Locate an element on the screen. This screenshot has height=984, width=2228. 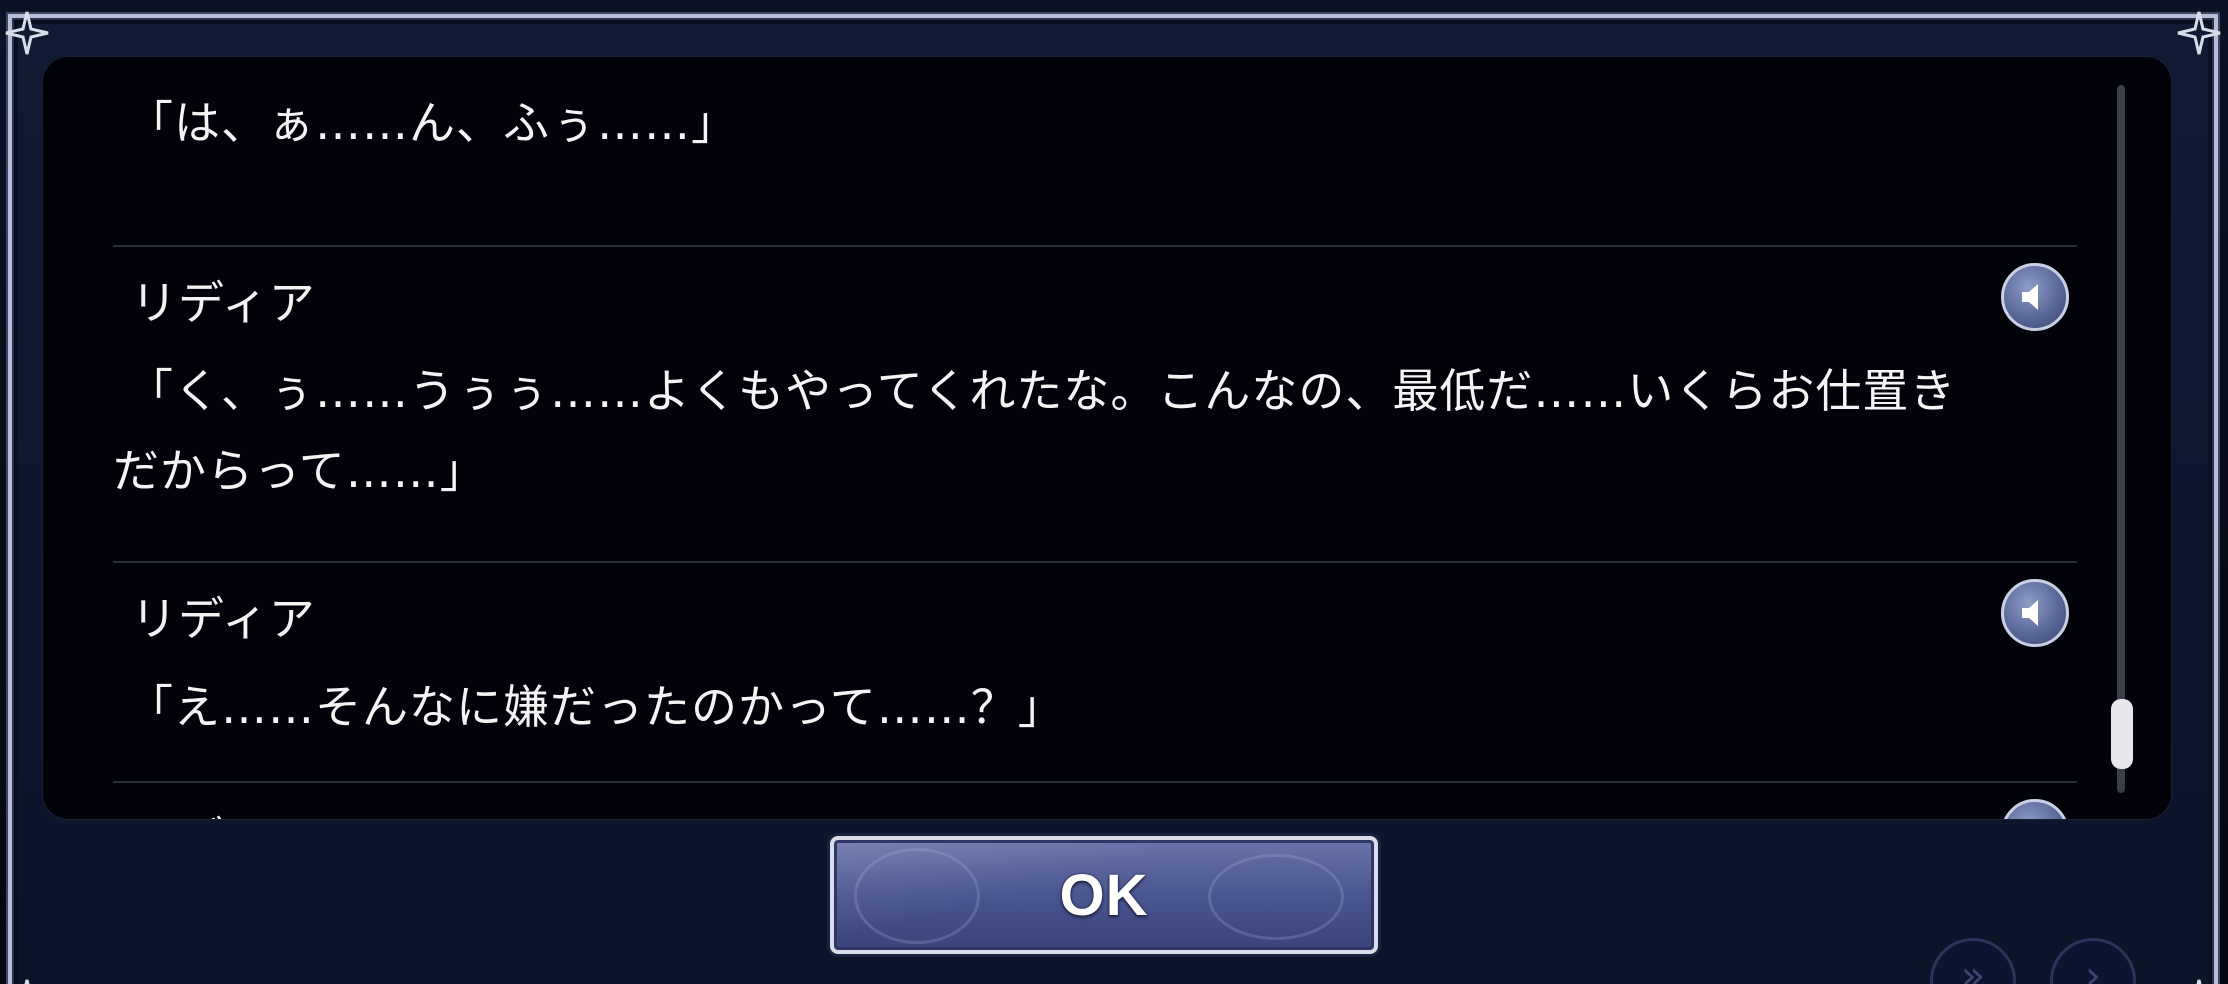
scrollbar-thumb is located at coordinates (2122, 734).